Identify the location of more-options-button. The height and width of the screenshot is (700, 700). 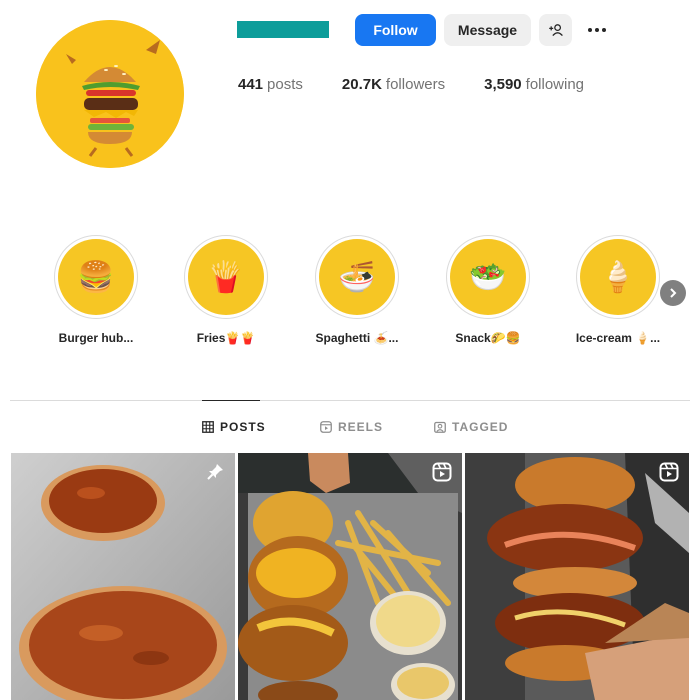
(597, 30).